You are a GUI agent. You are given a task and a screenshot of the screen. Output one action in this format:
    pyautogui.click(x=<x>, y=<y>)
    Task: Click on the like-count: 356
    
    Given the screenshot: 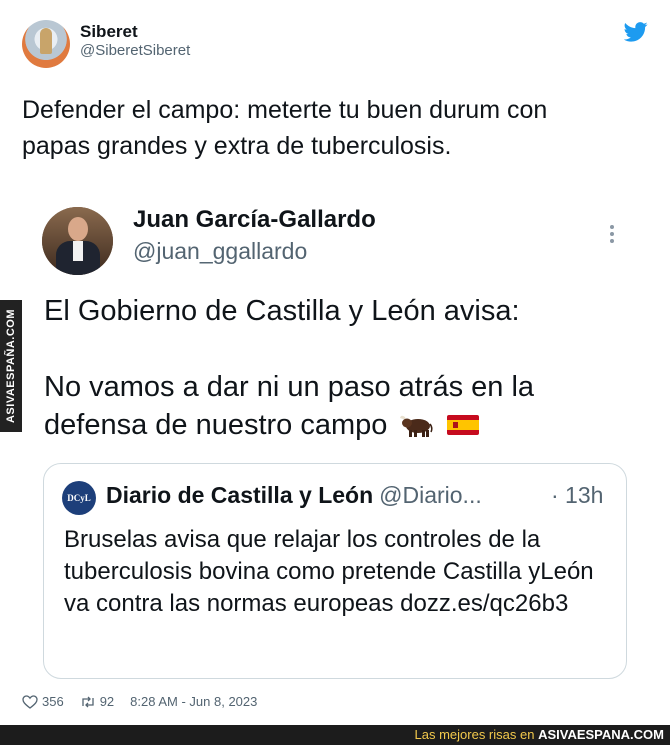 What is the action you would take?
    pyautogui.click(x=53, y=701)
    